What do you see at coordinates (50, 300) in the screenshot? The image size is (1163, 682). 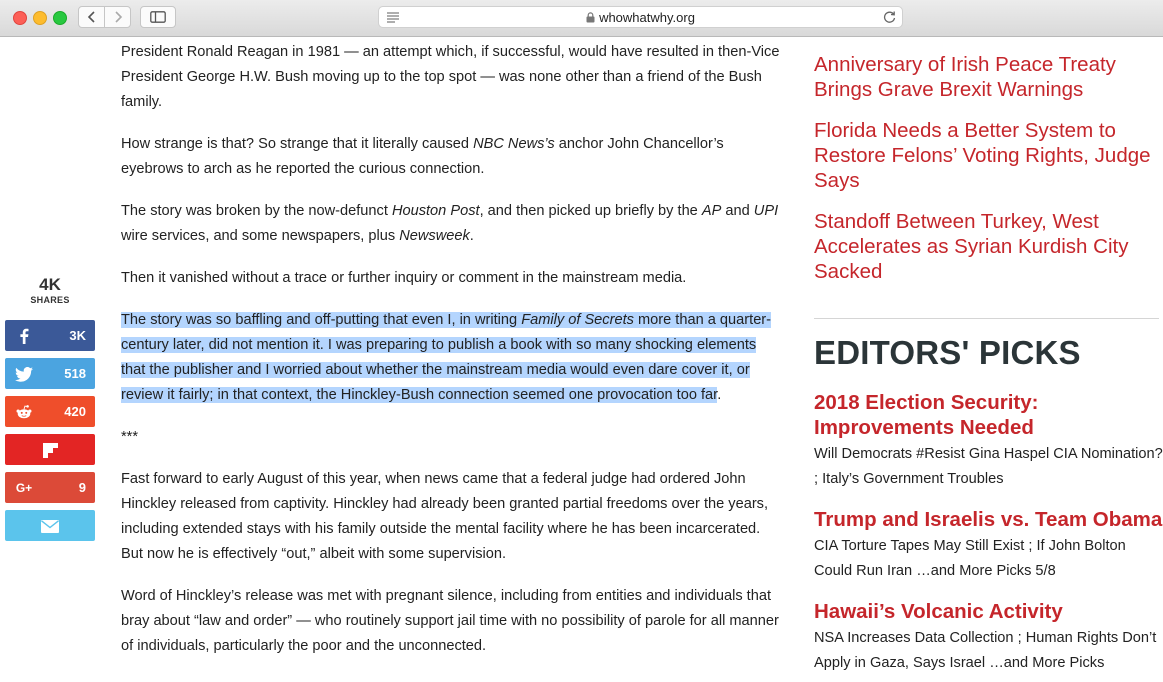 I see `share-label: SHARES` at bounding box center [50, 300].